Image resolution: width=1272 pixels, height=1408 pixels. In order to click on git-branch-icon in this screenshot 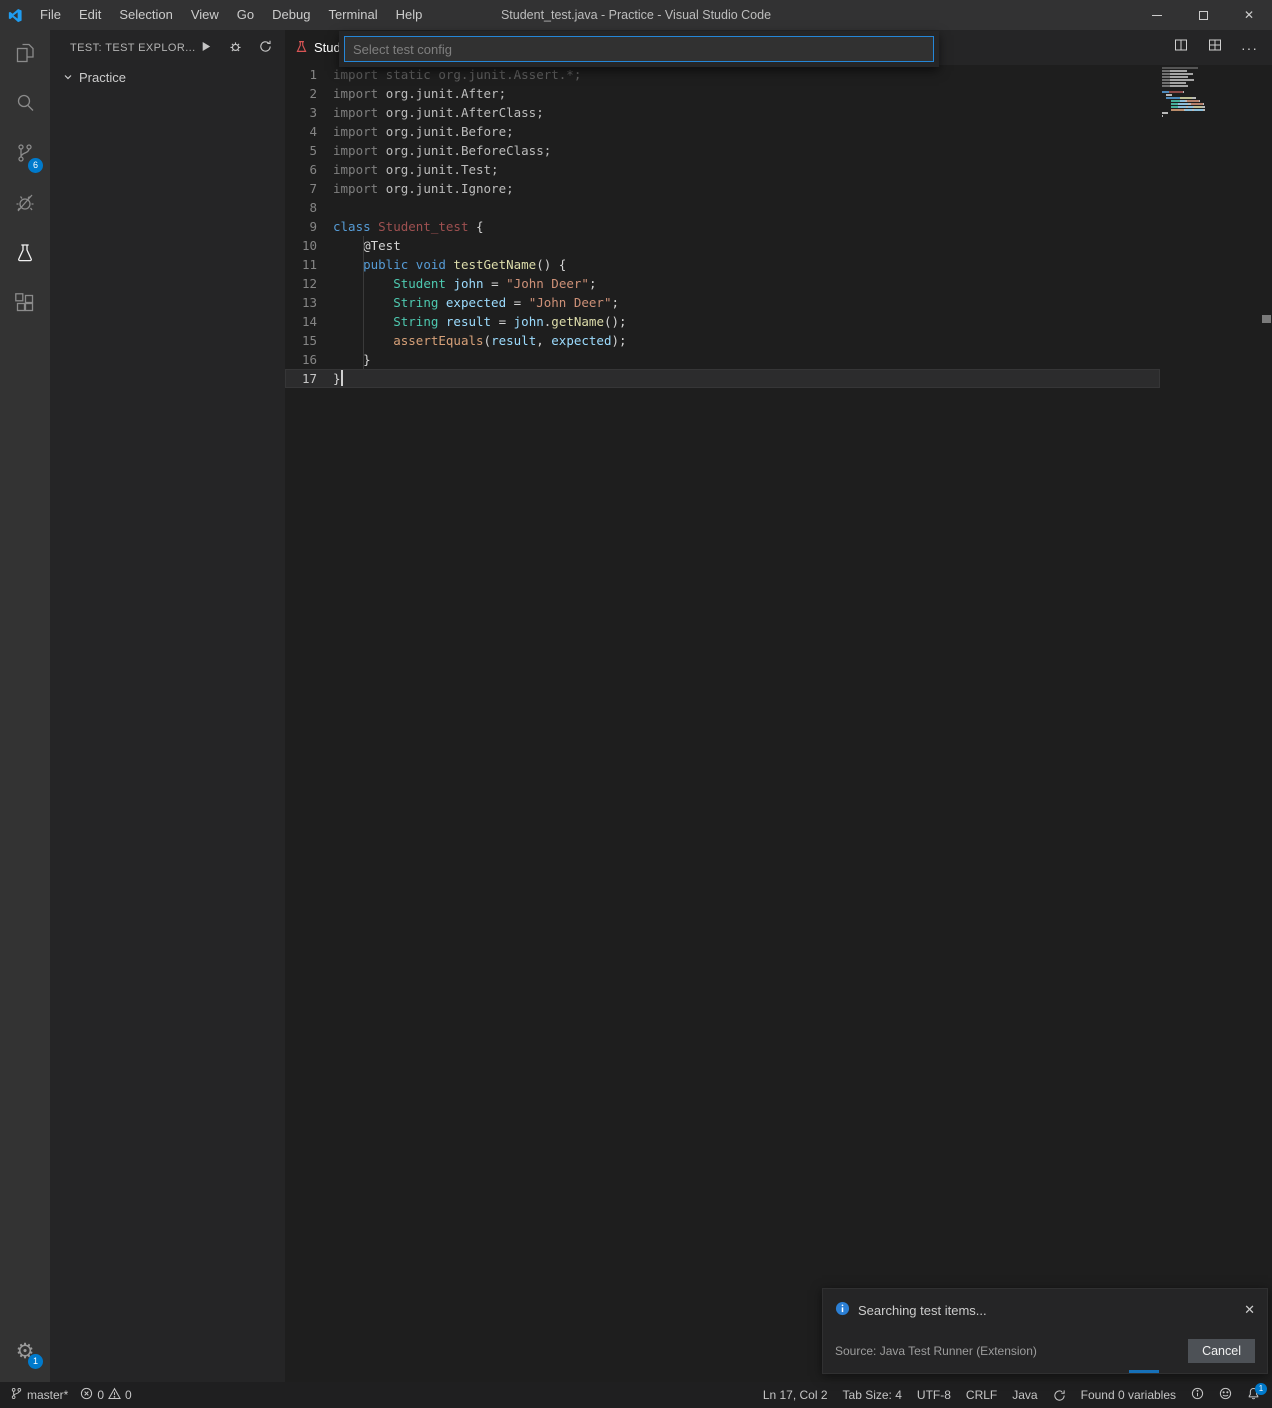, I will do `click(16, 1395)`.